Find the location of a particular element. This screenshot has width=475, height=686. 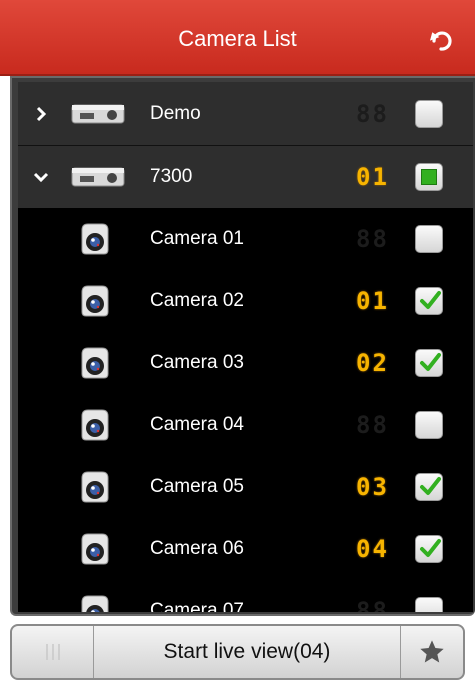

page-title: Camera List is located at coordinates (237, 38).